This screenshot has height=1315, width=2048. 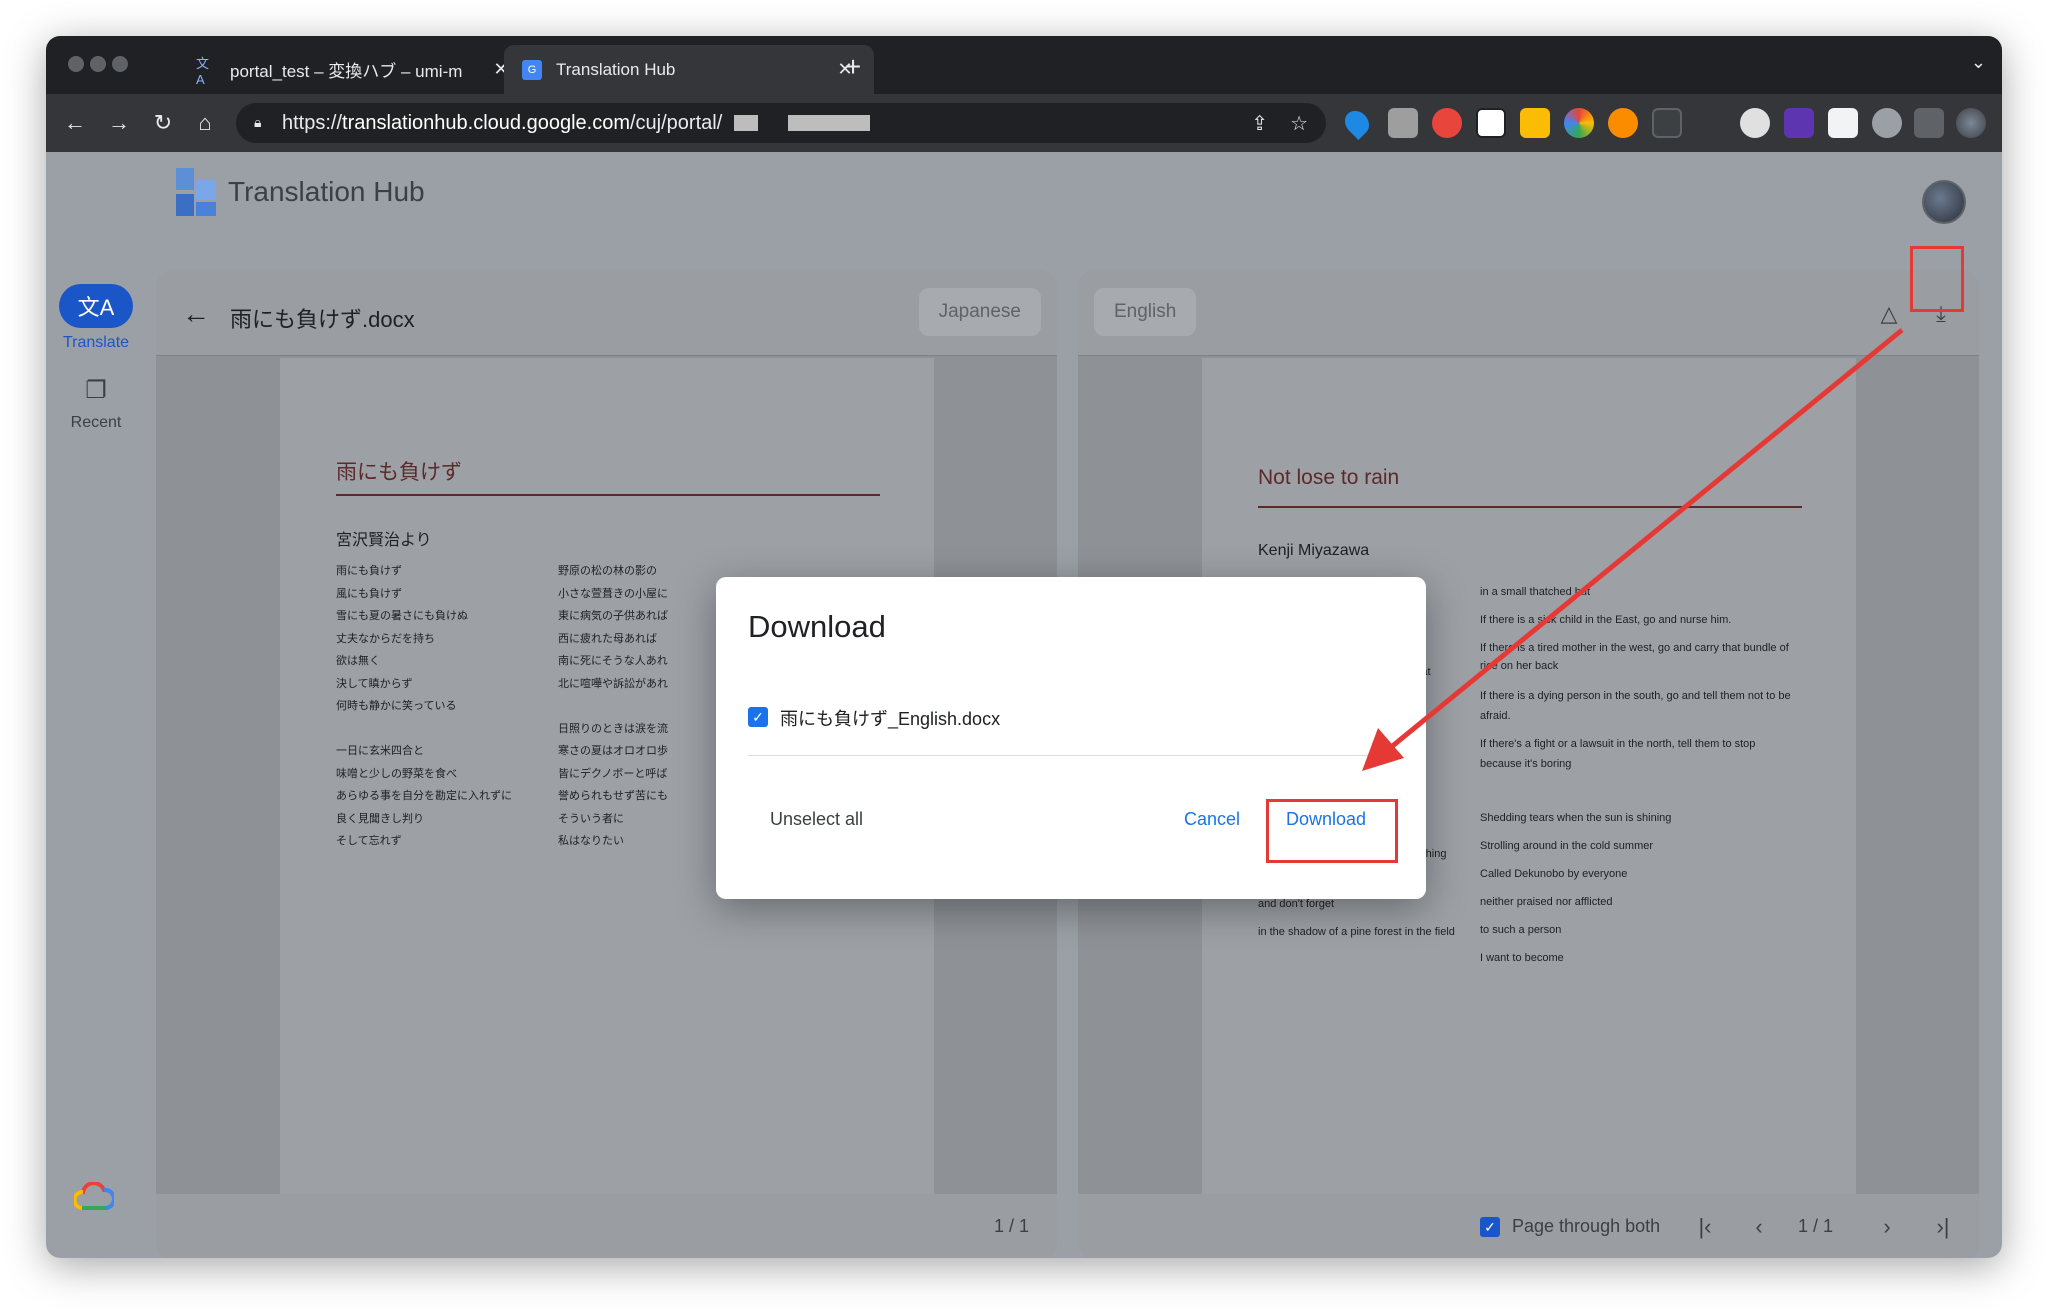 What do you see at coordinates (354, 69) in the screenshot?
I see `tab-portal-test: 文A portal_test – 変換ハブ – umi-m ✕` at bounding box center [354, 69].